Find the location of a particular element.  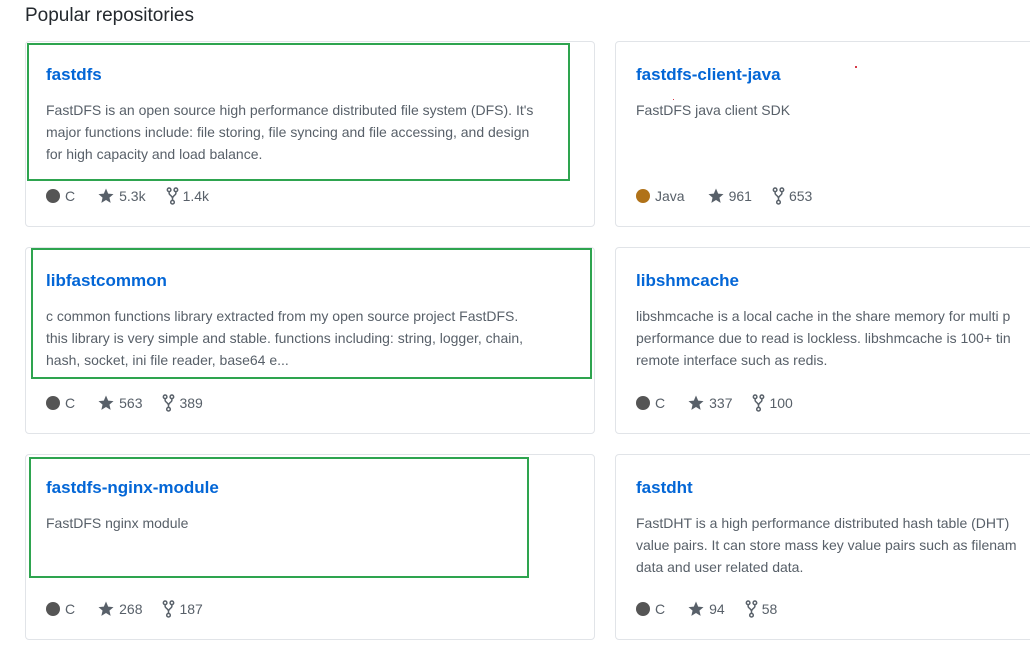

forks-link: 100 is located at coordinates (772, 403).